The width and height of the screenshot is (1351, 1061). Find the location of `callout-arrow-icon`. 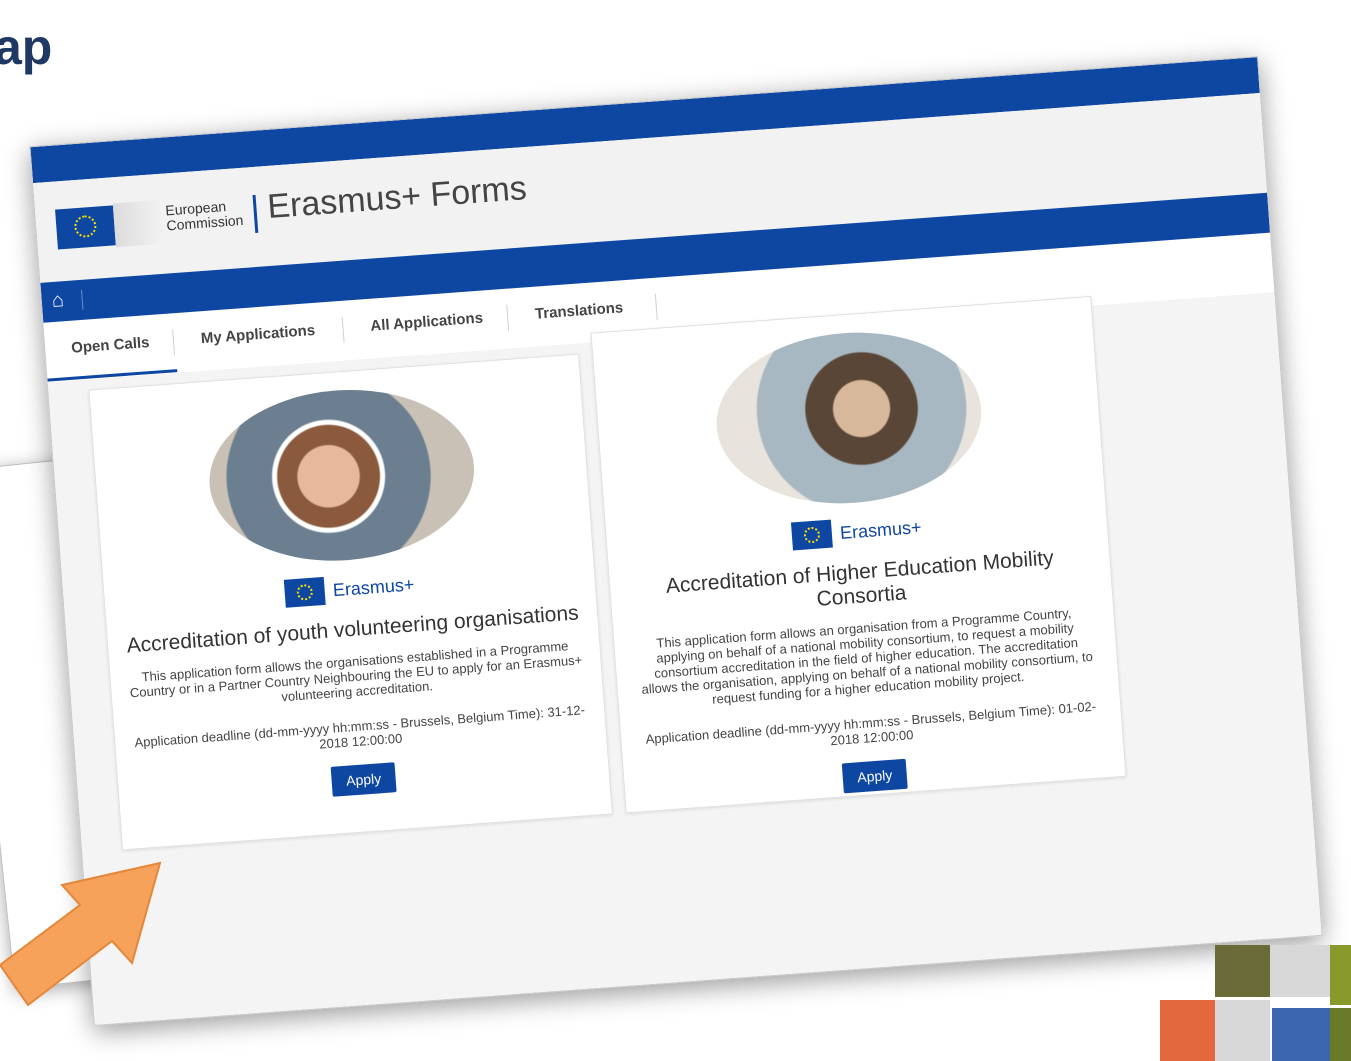

callout-arrow-icon is located at coordinates (81, 934).